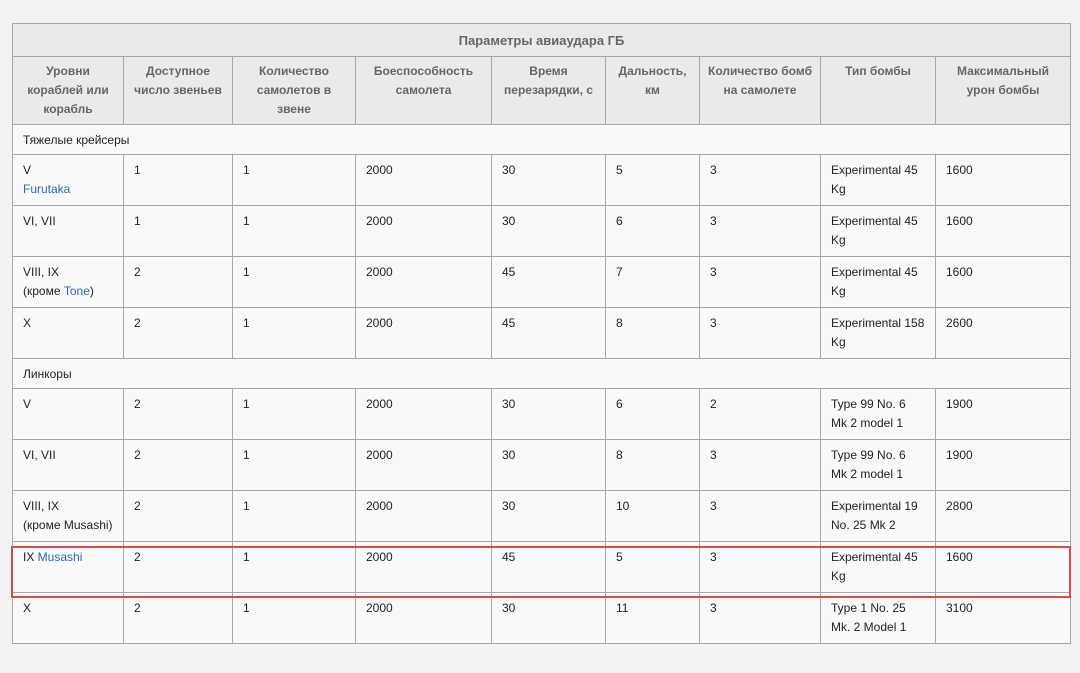 The width and height of the screenshot is (1080, 673). Describe the element at coordinates (60, 557) in the screenshot. I see `ship-link: Musashi` at that location.